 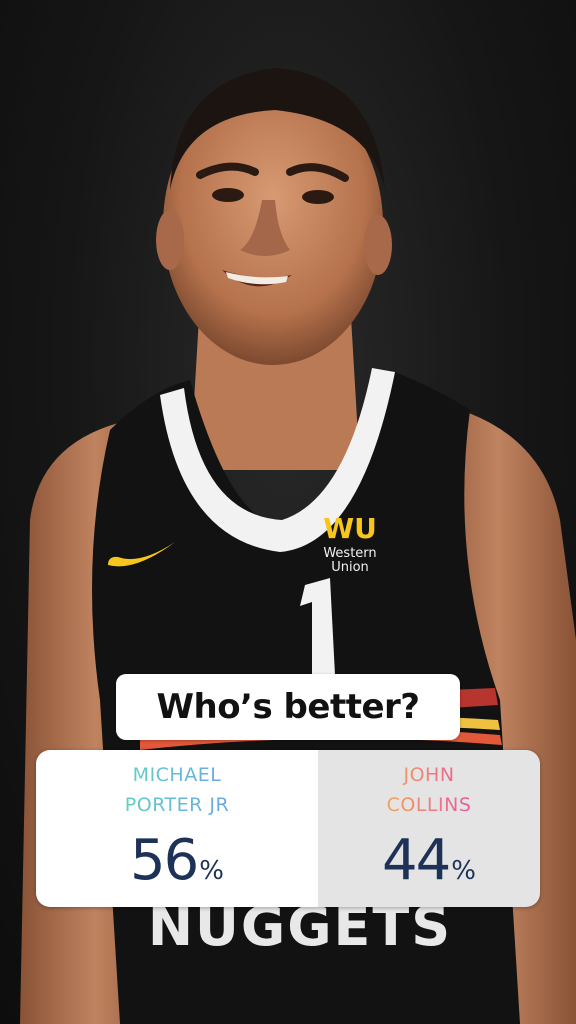 What do you see at coordinates (318, 197) in the screenshot?
I see `right-eye` at bounding box center [318, 197].